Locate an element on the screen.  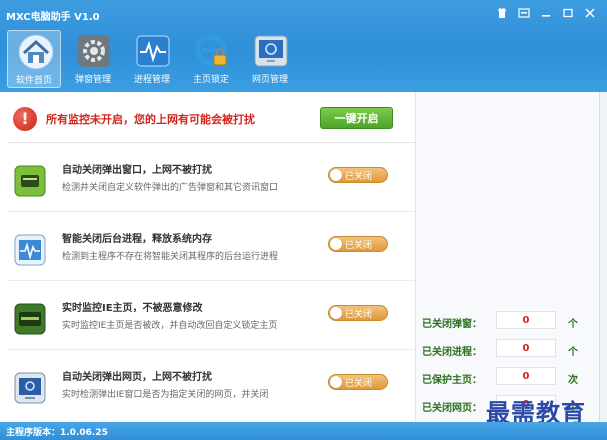
nav-label: 进程管理 is located at coordinates (151, 80).